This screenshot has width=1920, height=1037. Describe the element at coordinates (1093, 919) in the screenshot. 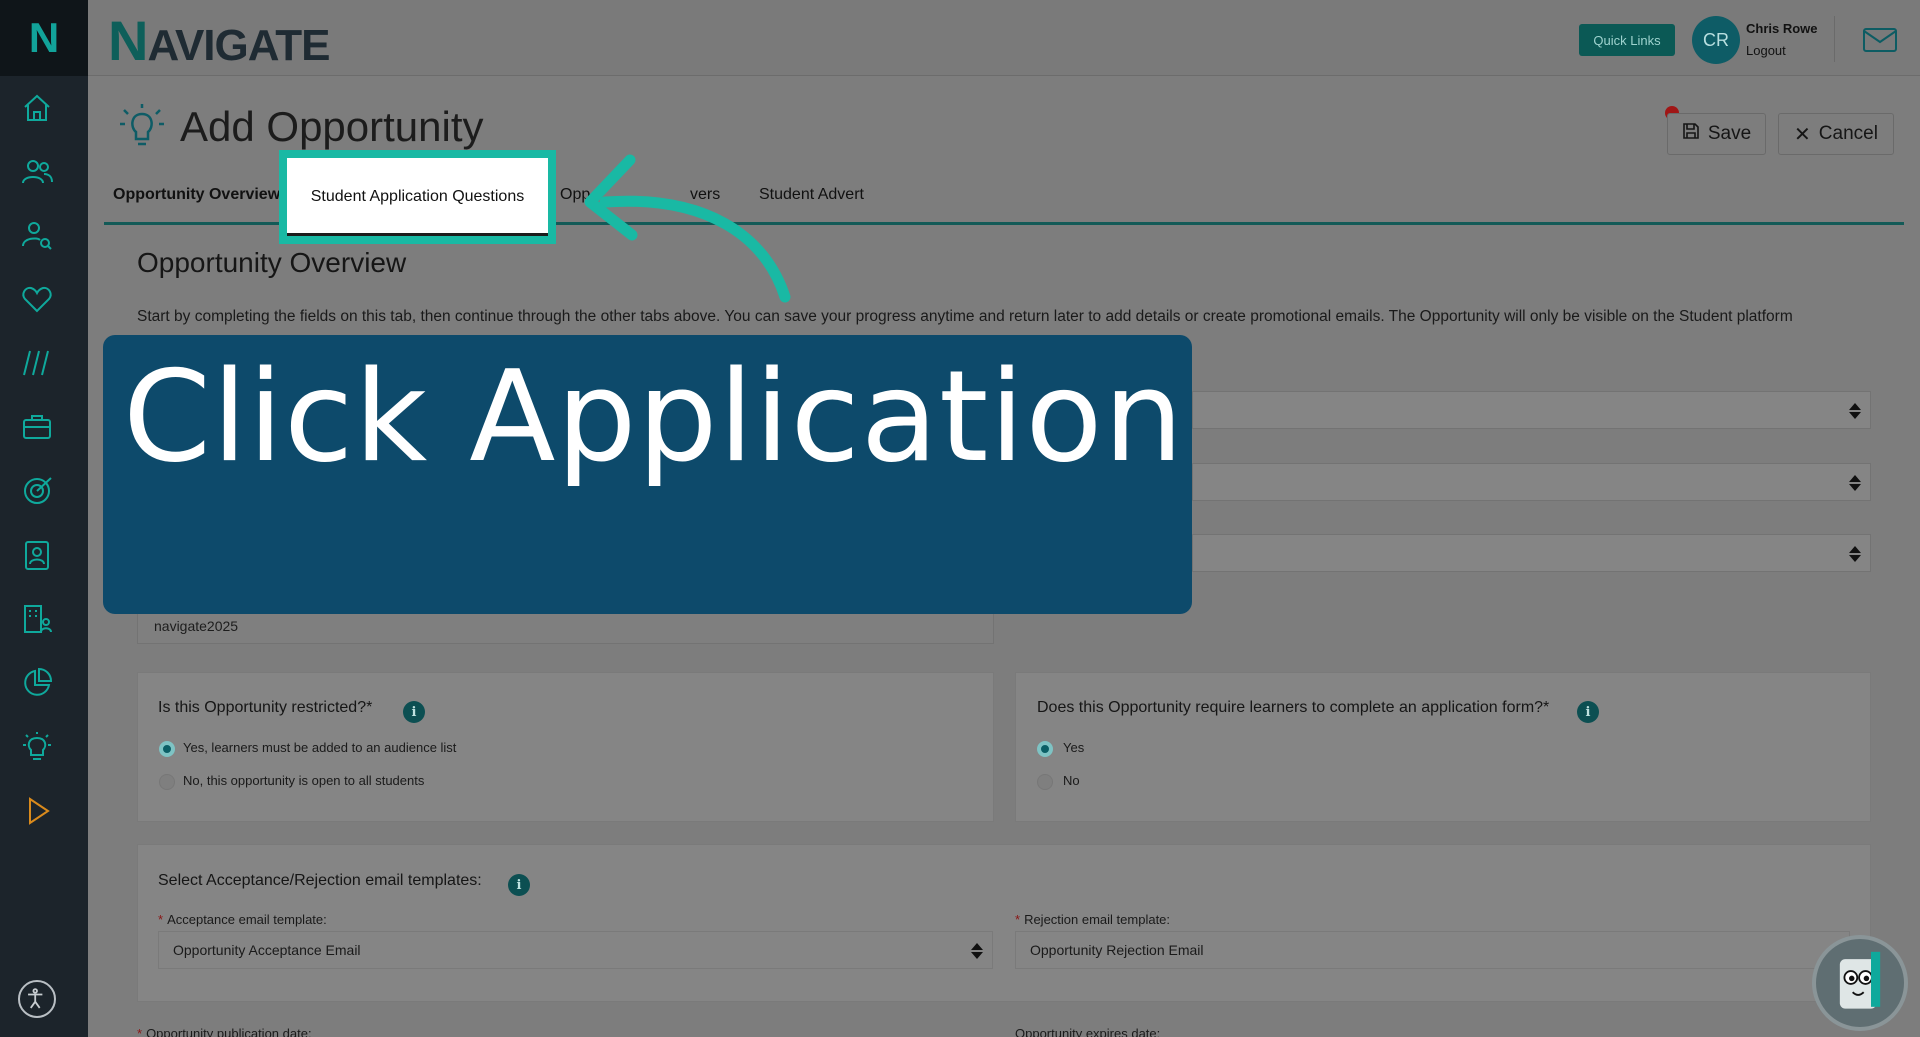

I see `rejection-label: * Rejection email template:` at that location.